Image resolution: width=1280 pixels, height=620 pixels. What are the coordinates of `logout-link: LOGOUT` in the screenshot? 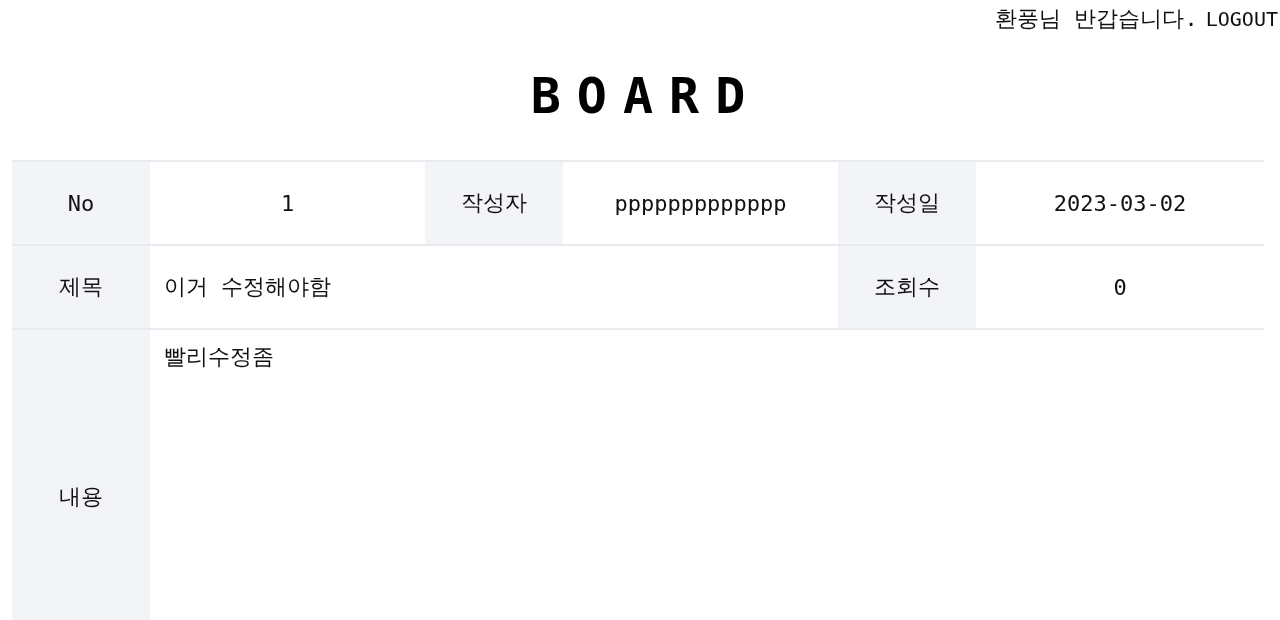 It's located at (1241, 19).